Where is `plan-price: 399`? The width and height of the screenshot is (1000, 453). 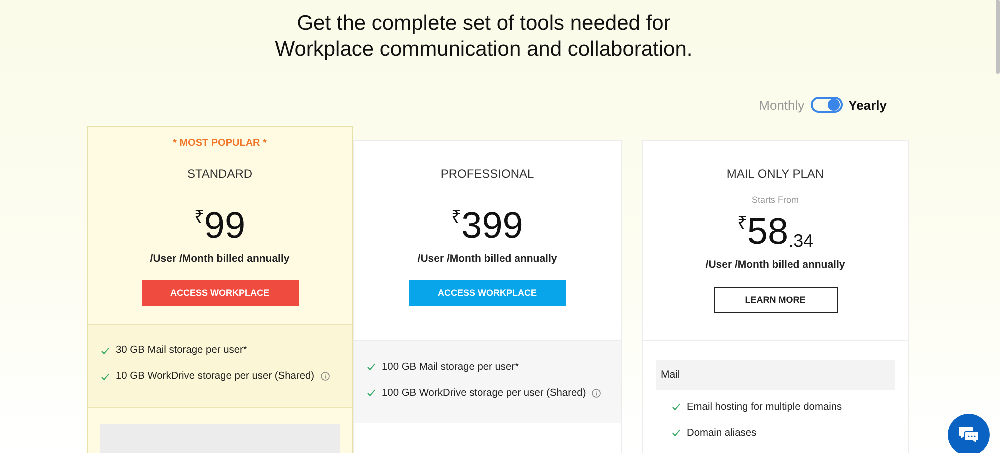 plan-price: 399 is located at coordinates (493, 226).